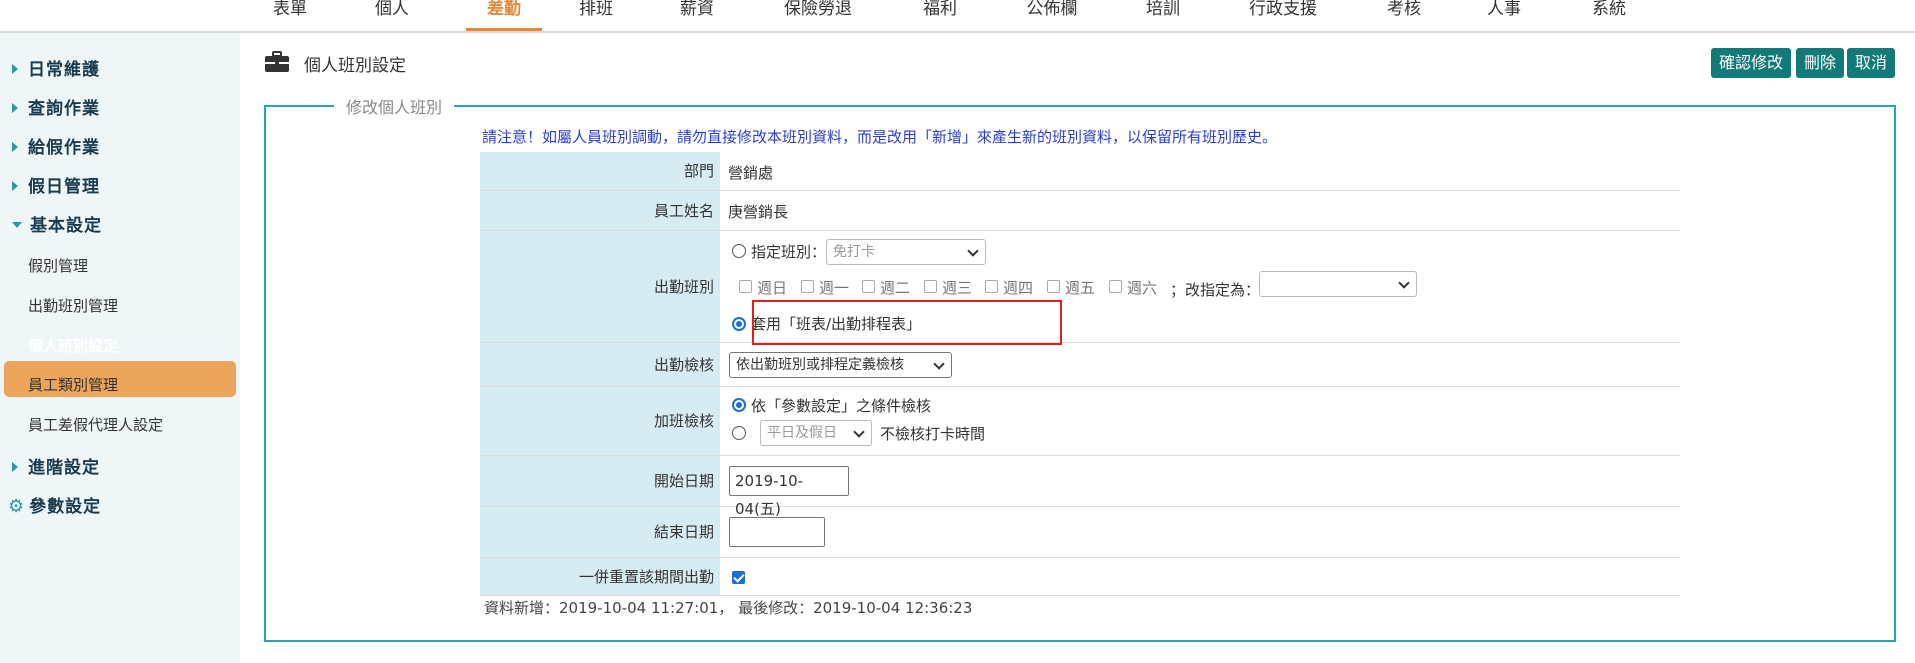 This screenshot has height=663, width=1915. What do you see at coordinates (120, 184) in the screenshot?
I see `sidebar-item-holiday: 假日管理` at bounding box center [120, 184].